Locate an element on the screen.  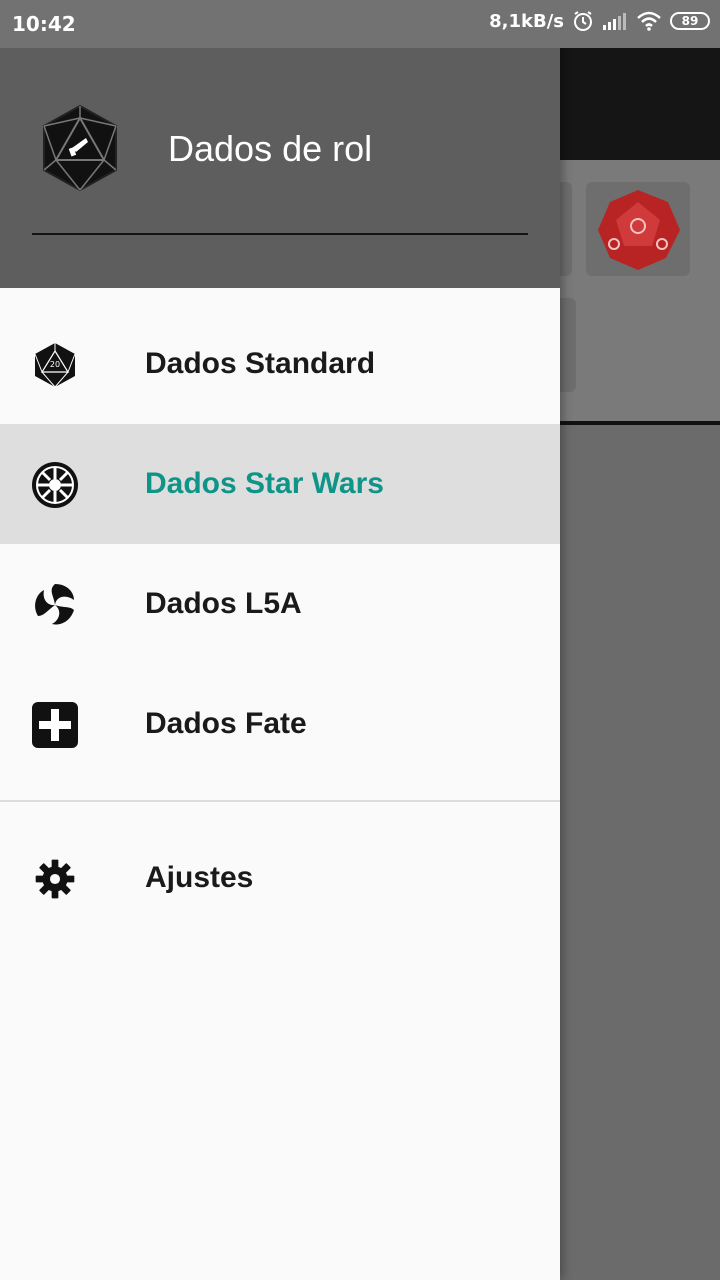
menu-divider is located at coordinates (280, 801).